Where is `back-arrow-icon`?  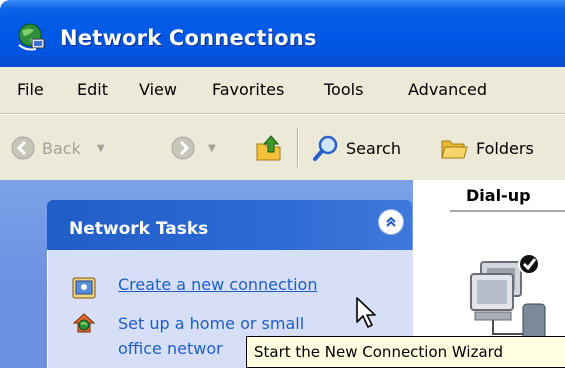 back-arrow-icon is located at coordinates (23, 148).